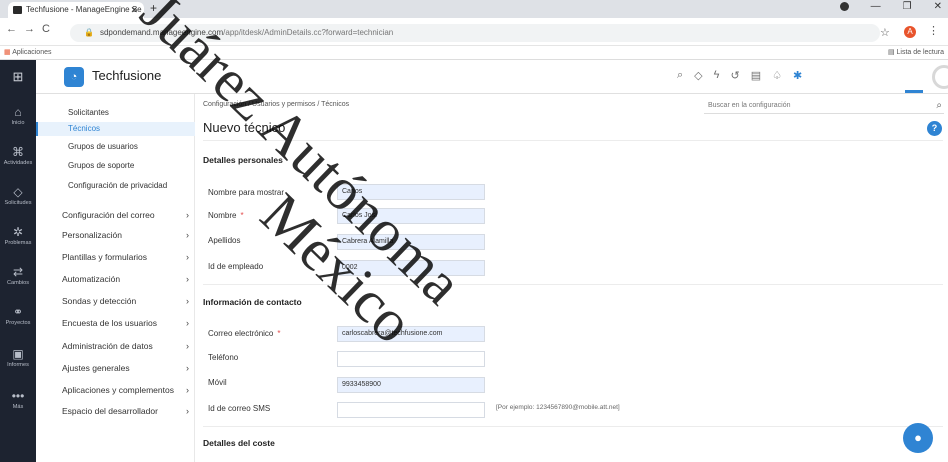 The height and width of the screenshot is (462, 948). What do you see at coordinates (46, 29) in the screenshot?
I see `reload-button: C` at bounding box center [46, 29].